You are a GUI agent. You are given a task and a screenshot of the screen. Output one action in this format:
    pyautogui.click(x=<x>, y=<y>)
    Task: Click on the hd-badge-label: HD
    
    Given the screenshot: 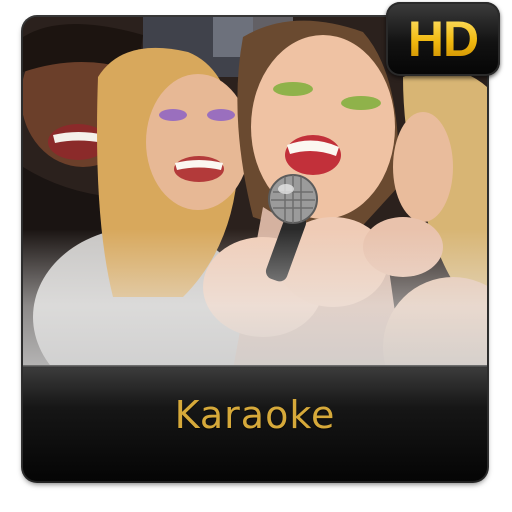 What is the action you would take?
    pyautogui.click(x=443, y=39)
    